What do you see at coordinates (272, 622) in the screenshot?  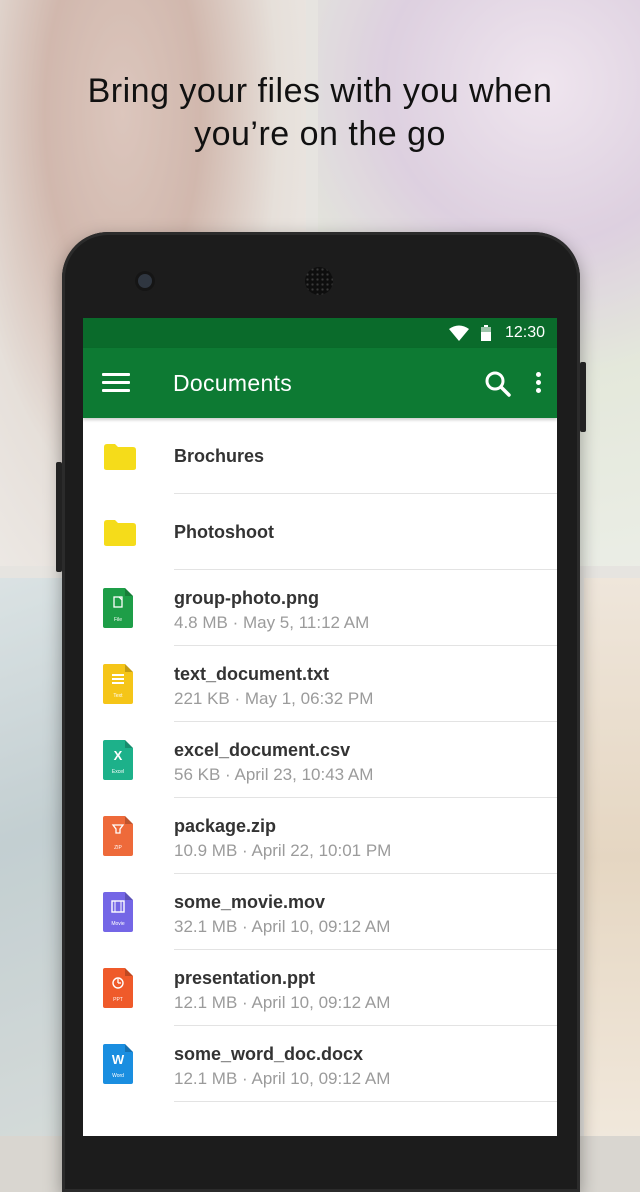 I see `file-meta: 4.8 MB · May 5, 11:12 AM` at bounding box center [272, 622].